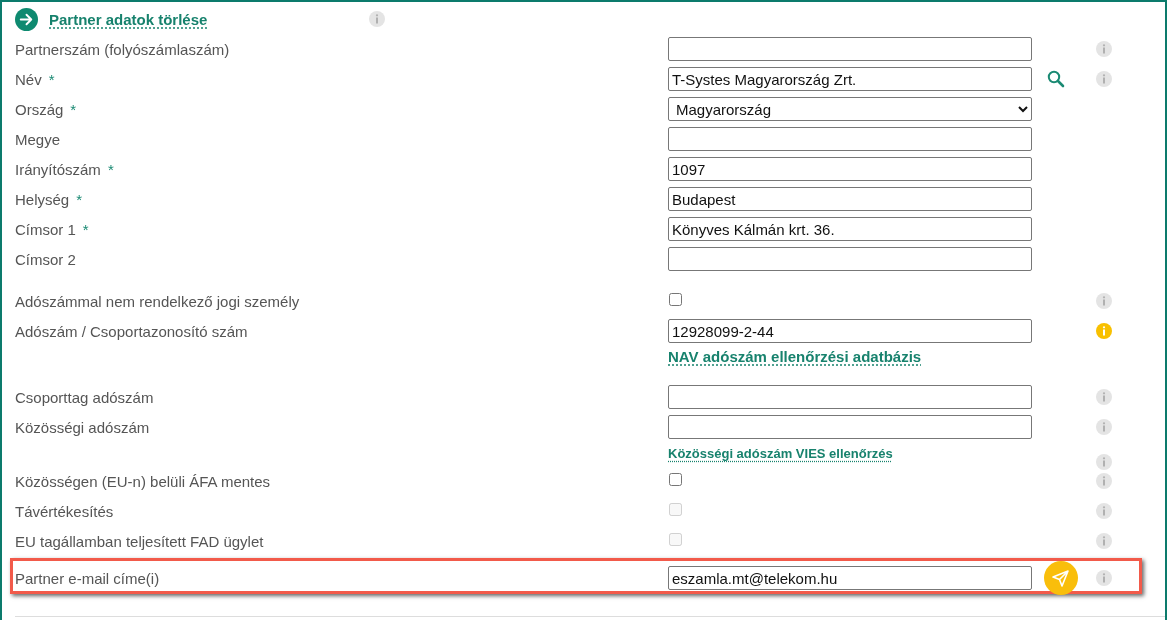 The height and width of the screenshot is (622, 1171). What do you see at coordinates (45, 259) in the screenshot?
I see `field-label: Címsor 2` at bounding box center [45, 259].